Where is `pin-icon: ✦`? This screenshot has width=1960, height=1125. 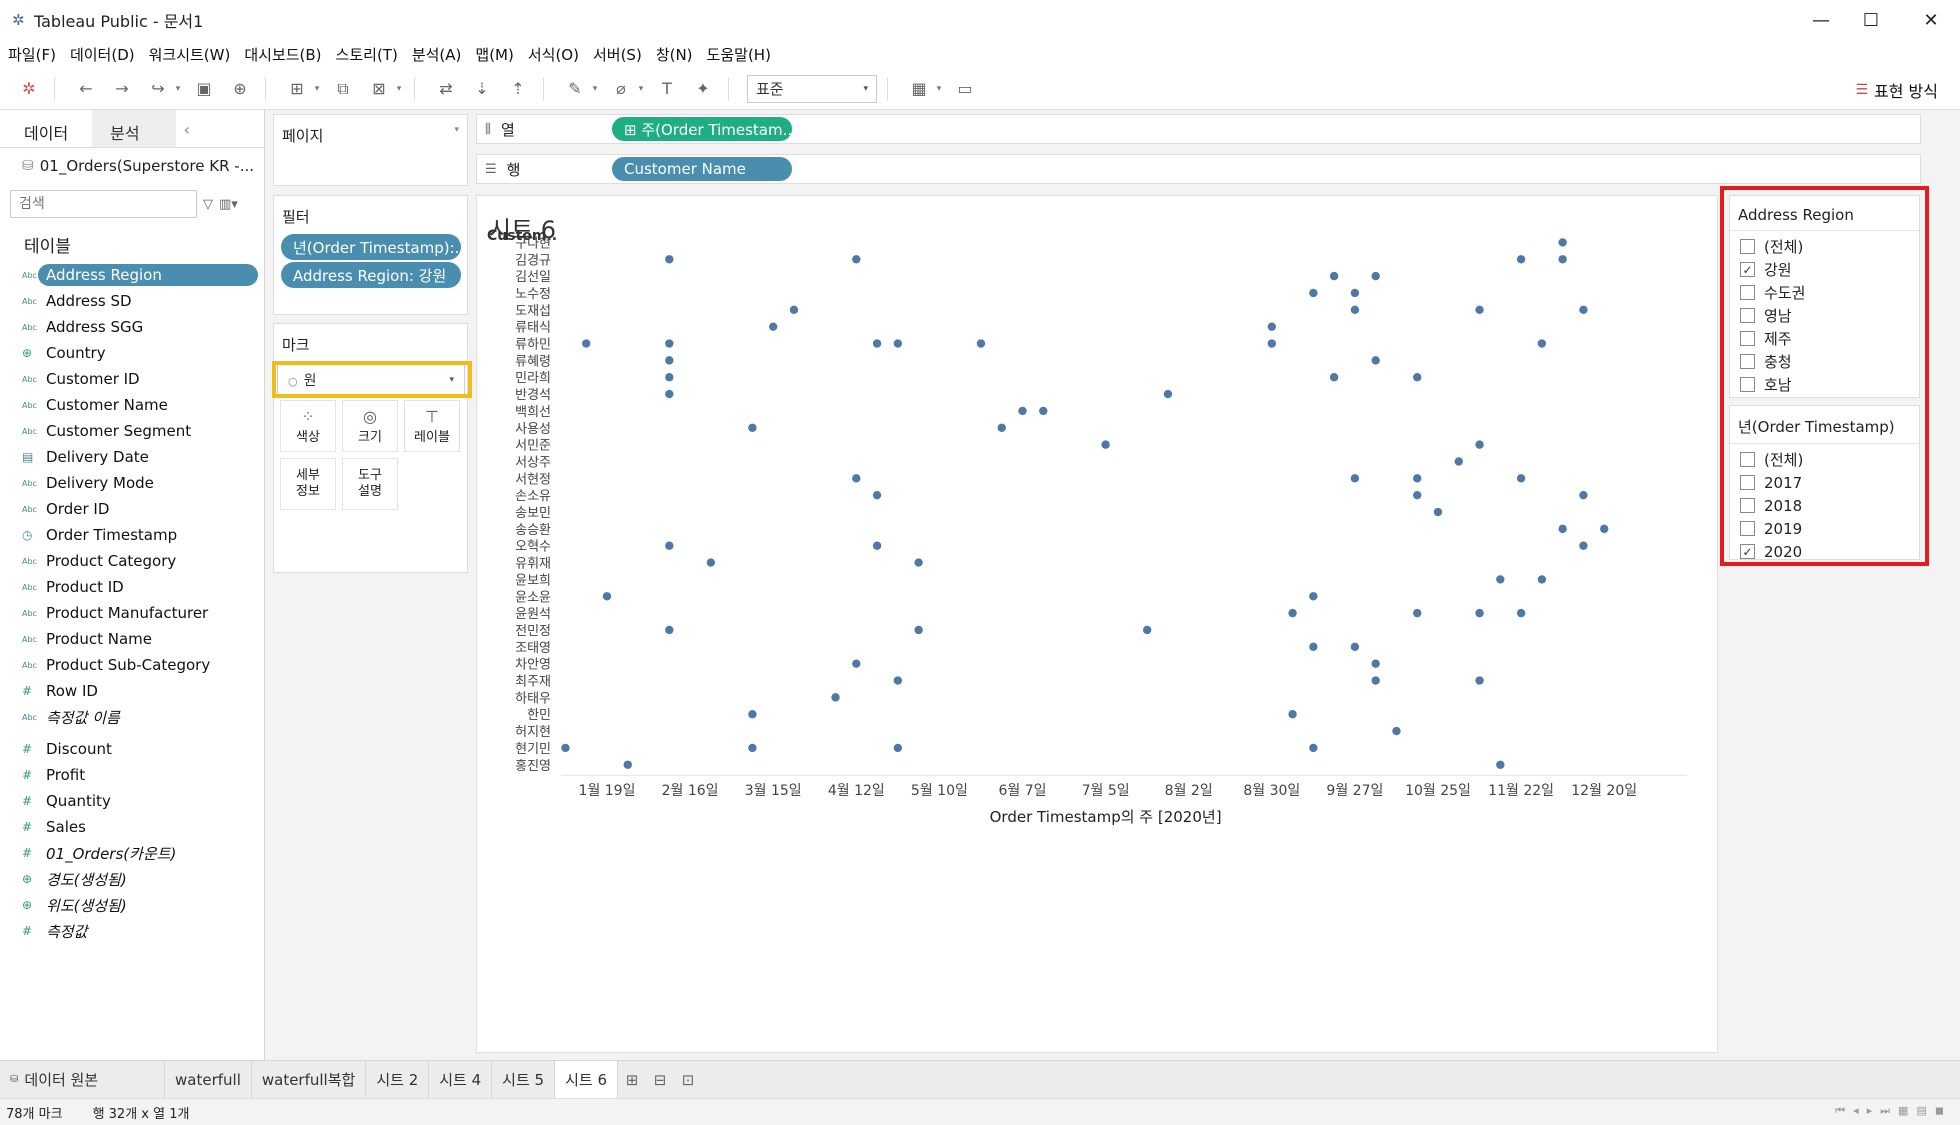
pin-icon: ✦ is located at coordinates (703, 89).